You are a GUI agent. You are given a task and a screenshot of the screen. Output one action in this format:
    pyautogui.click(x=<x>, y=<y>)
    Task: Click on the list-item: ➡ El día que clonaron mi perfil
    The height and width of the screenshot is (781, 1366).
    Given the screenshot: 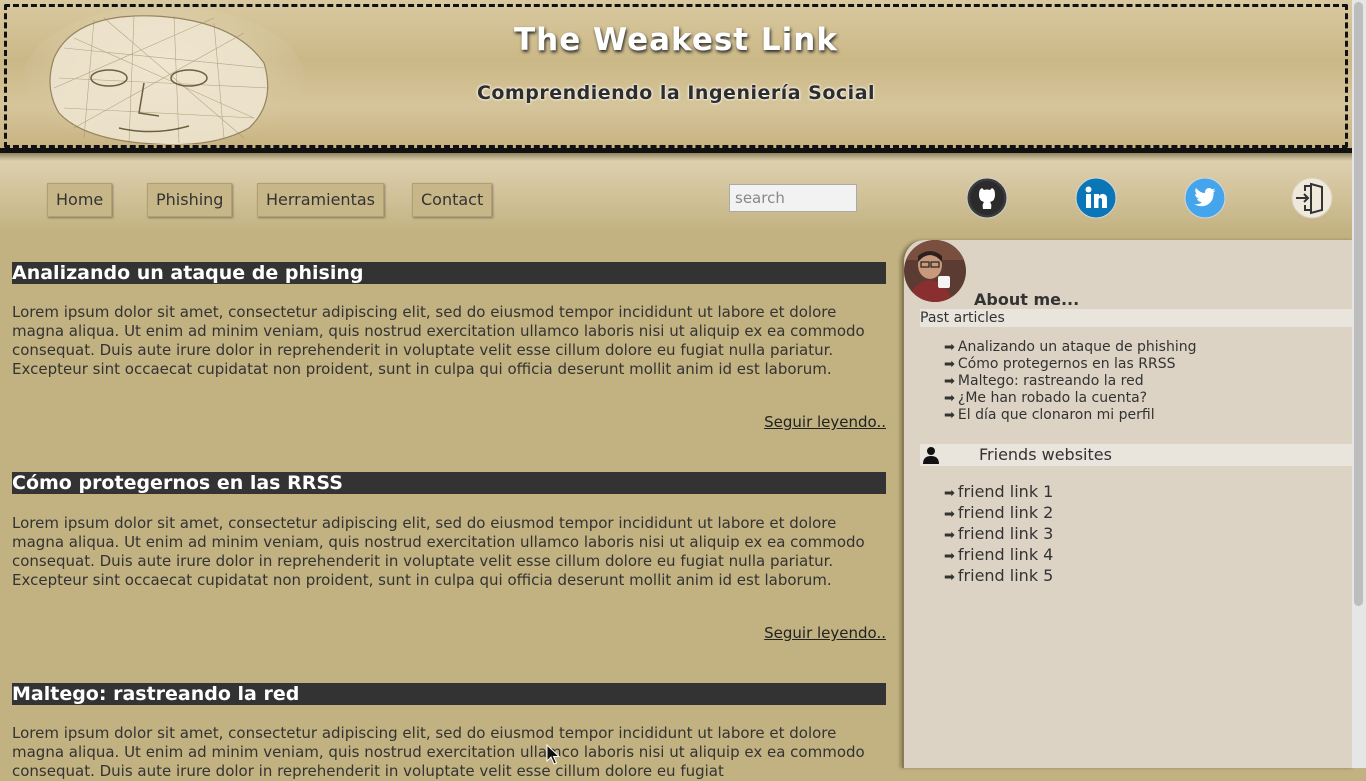 What is the action you would take?
    pyautogui.click(x=1144, y=415)
    